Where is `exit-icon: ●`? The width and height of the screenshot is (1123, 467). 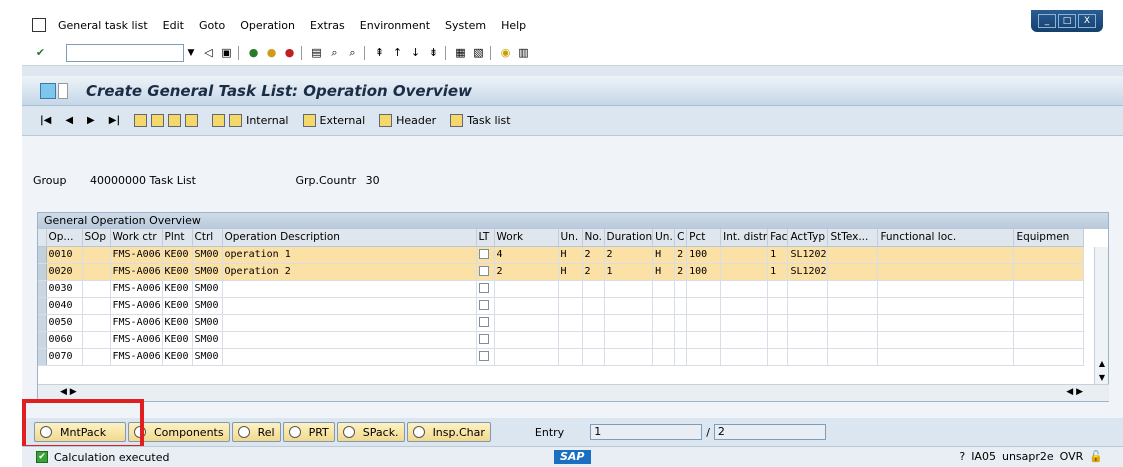
exit-icon: ● is located at coordinates (271, 52).